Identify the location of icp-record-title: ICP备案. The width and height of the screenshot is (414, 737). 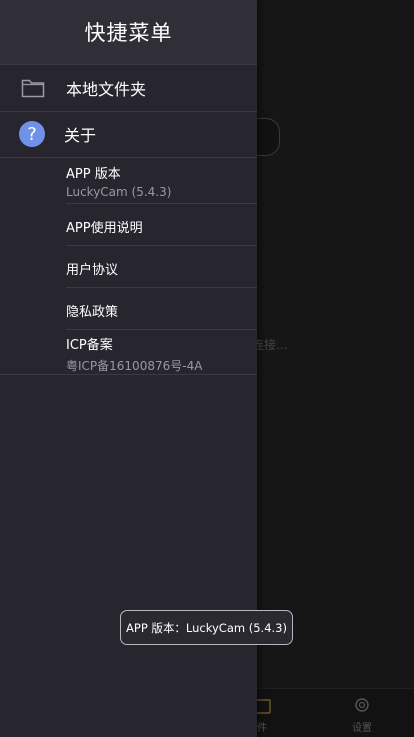
(89, 345).